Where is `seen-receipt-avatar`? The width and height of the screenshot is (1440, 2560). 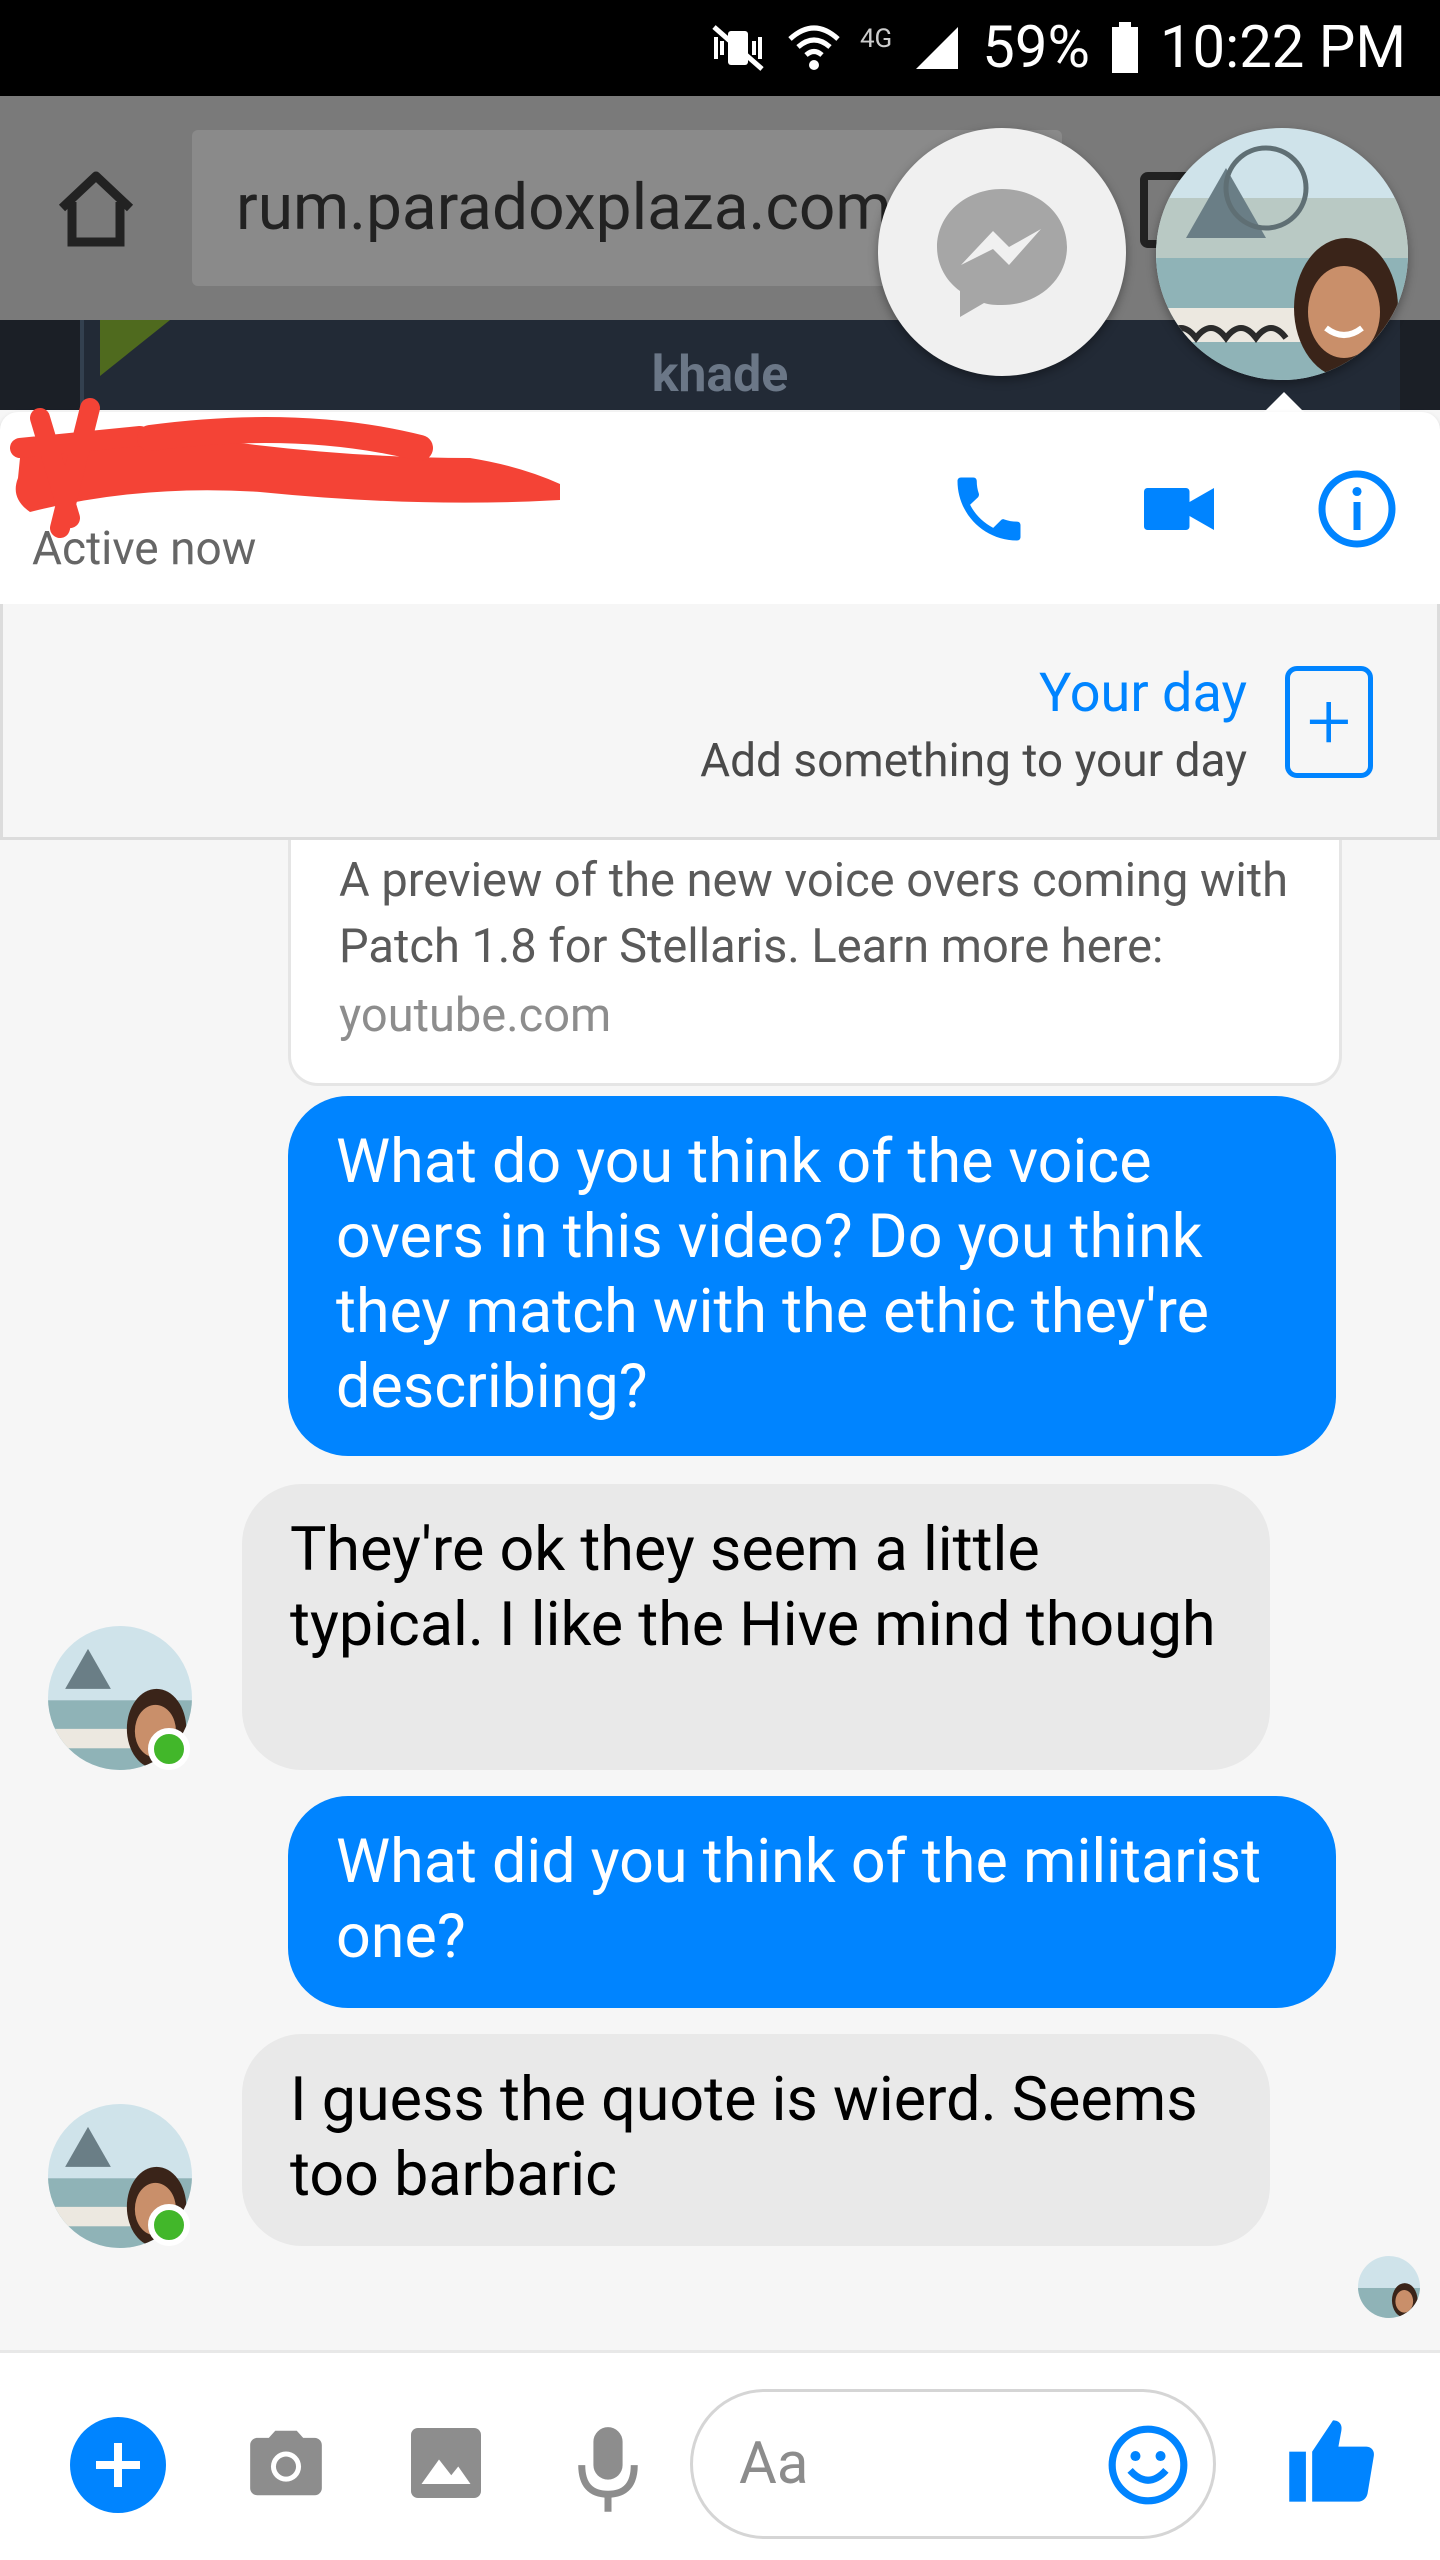 seen-receipt-avatar is located at coordinates (1389, 2287).